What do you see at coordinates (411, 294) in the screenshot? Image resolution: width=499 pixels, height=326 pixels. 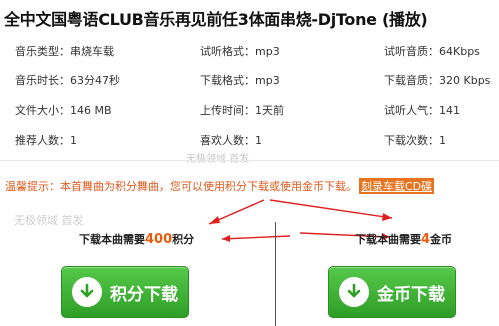 I see `coins-download-label: 金币下载` at bounding box center [411, 294].